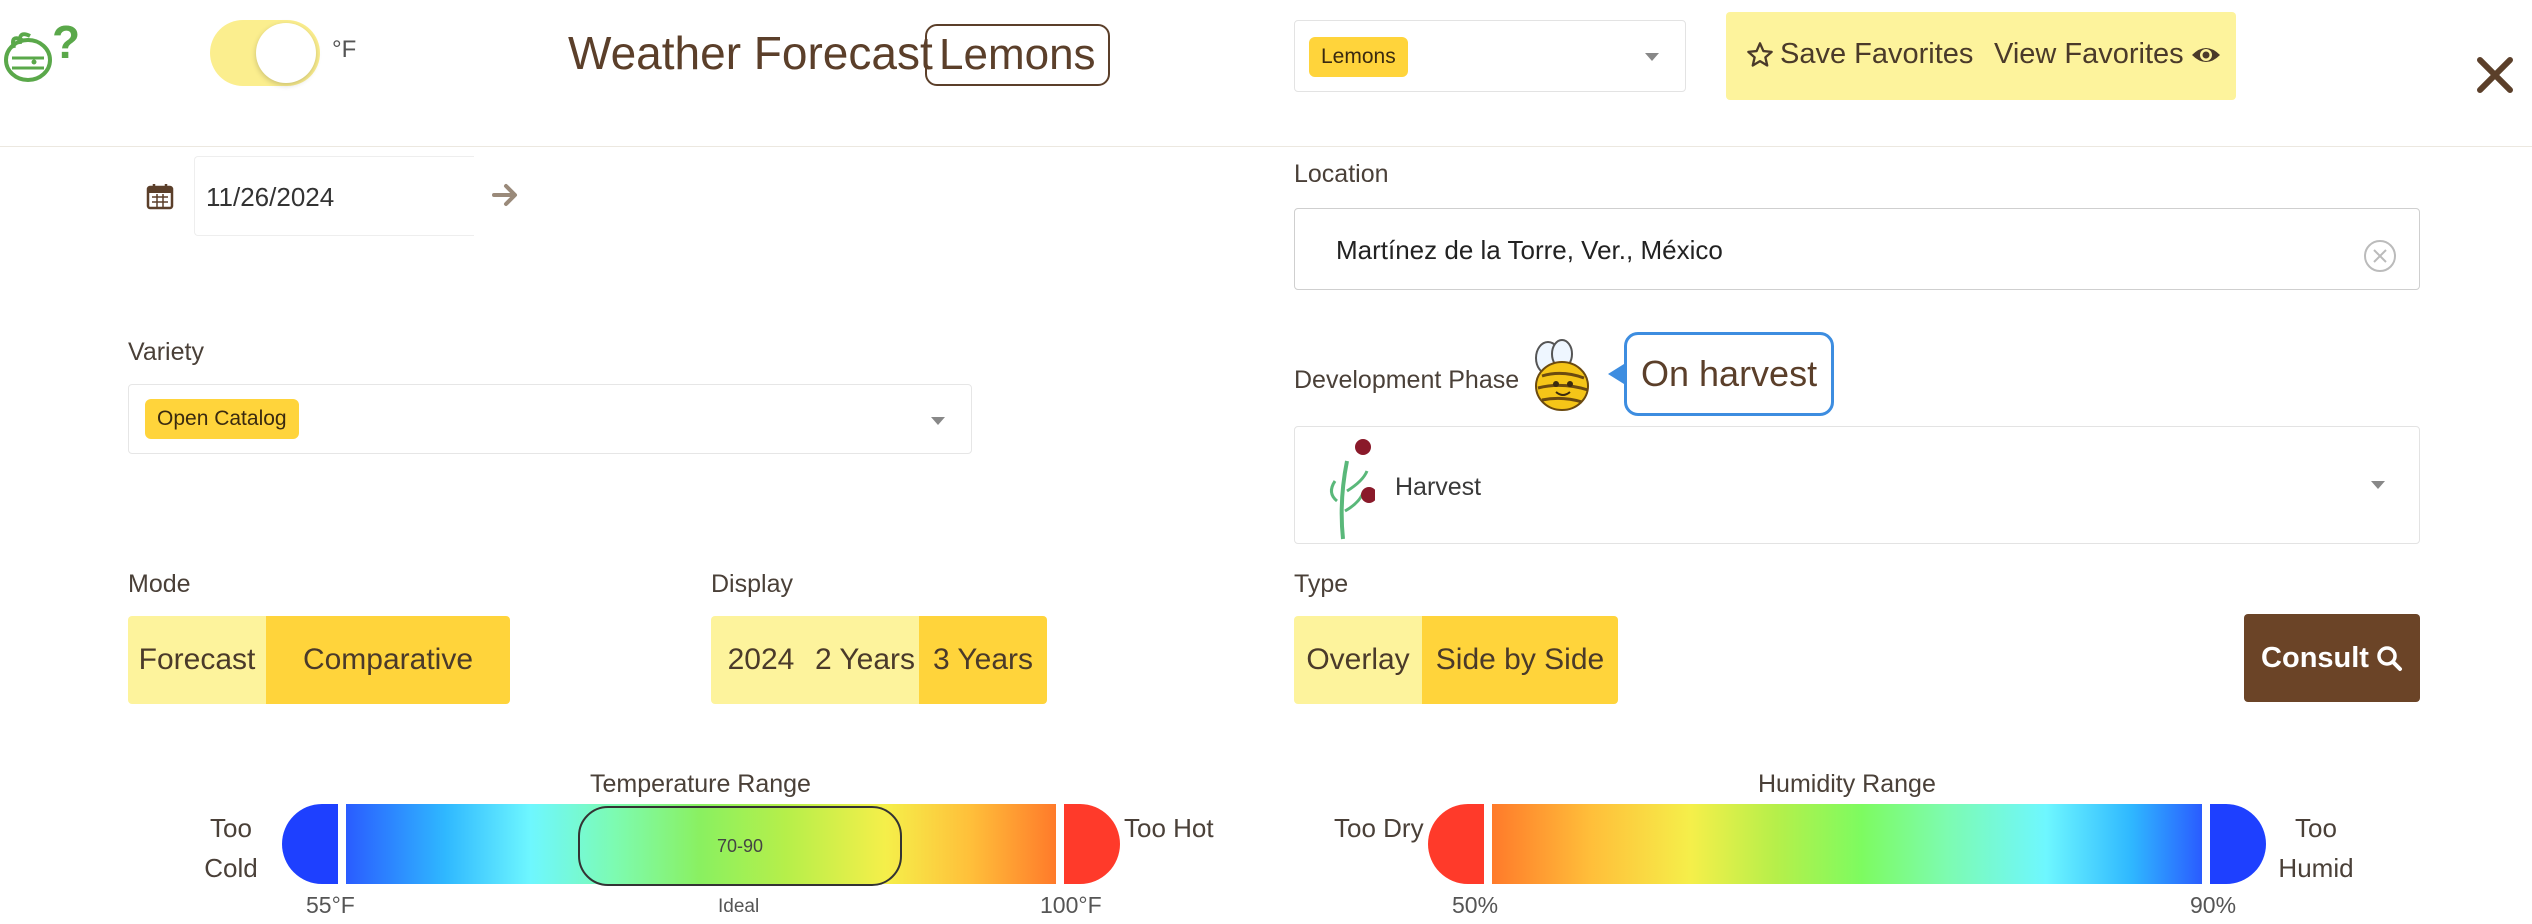  Describe the element at coordinates (270, 197) in the screenshot. I see `date-value: 11/26/2024` at that location.